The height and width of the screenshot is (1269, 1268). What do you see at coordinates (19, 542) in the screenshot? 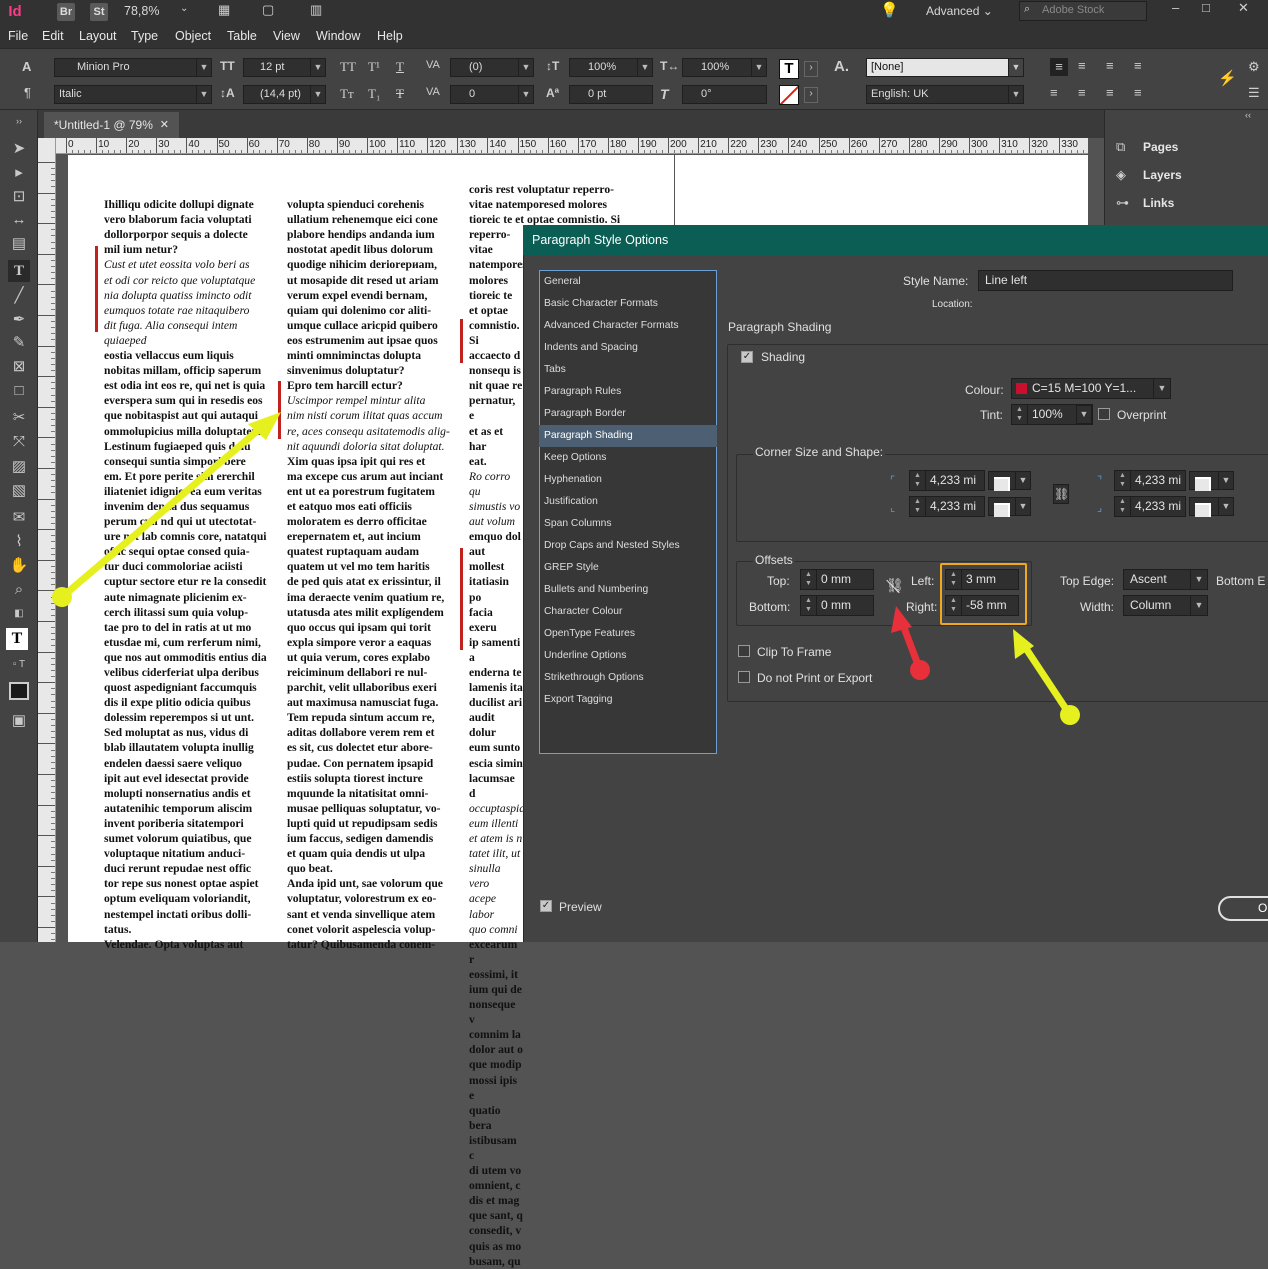
I see `eyedropper-tool-icon: ⌇` at bounding box center [19, 542].